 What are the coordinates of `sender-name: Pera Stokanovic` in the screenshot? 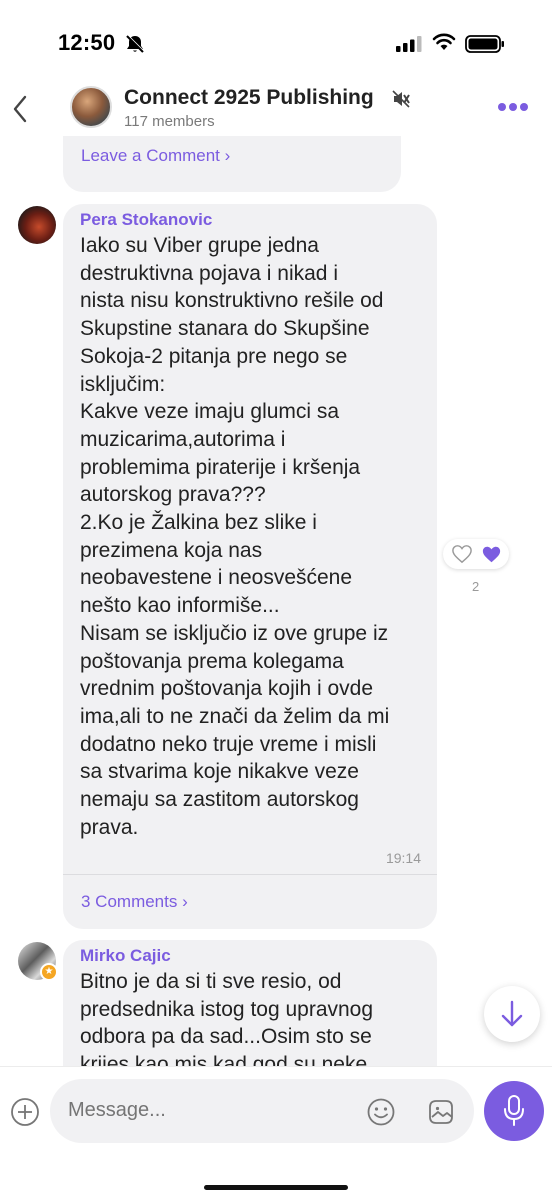 It's located at (146, 220).